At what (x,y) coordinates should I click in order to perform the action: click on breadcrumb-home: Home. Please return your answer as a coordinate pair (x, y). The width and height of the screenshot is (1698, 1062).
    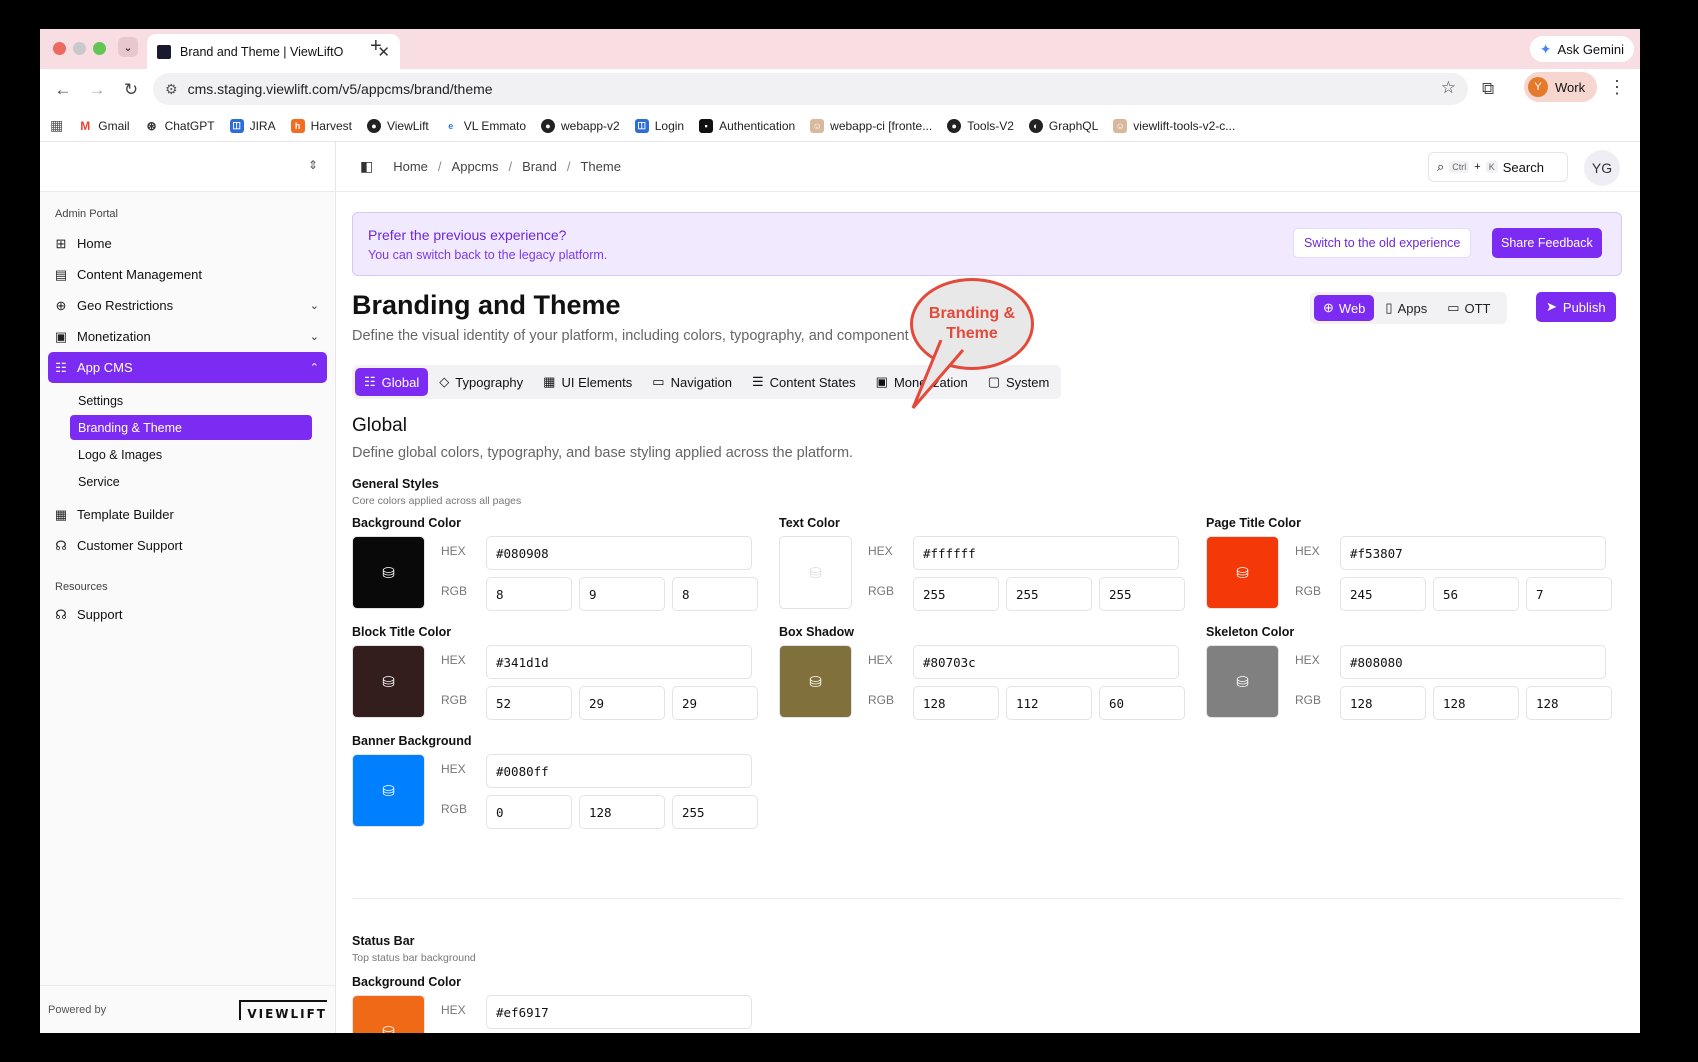
    Looking at the image, I should click on (410, 166).